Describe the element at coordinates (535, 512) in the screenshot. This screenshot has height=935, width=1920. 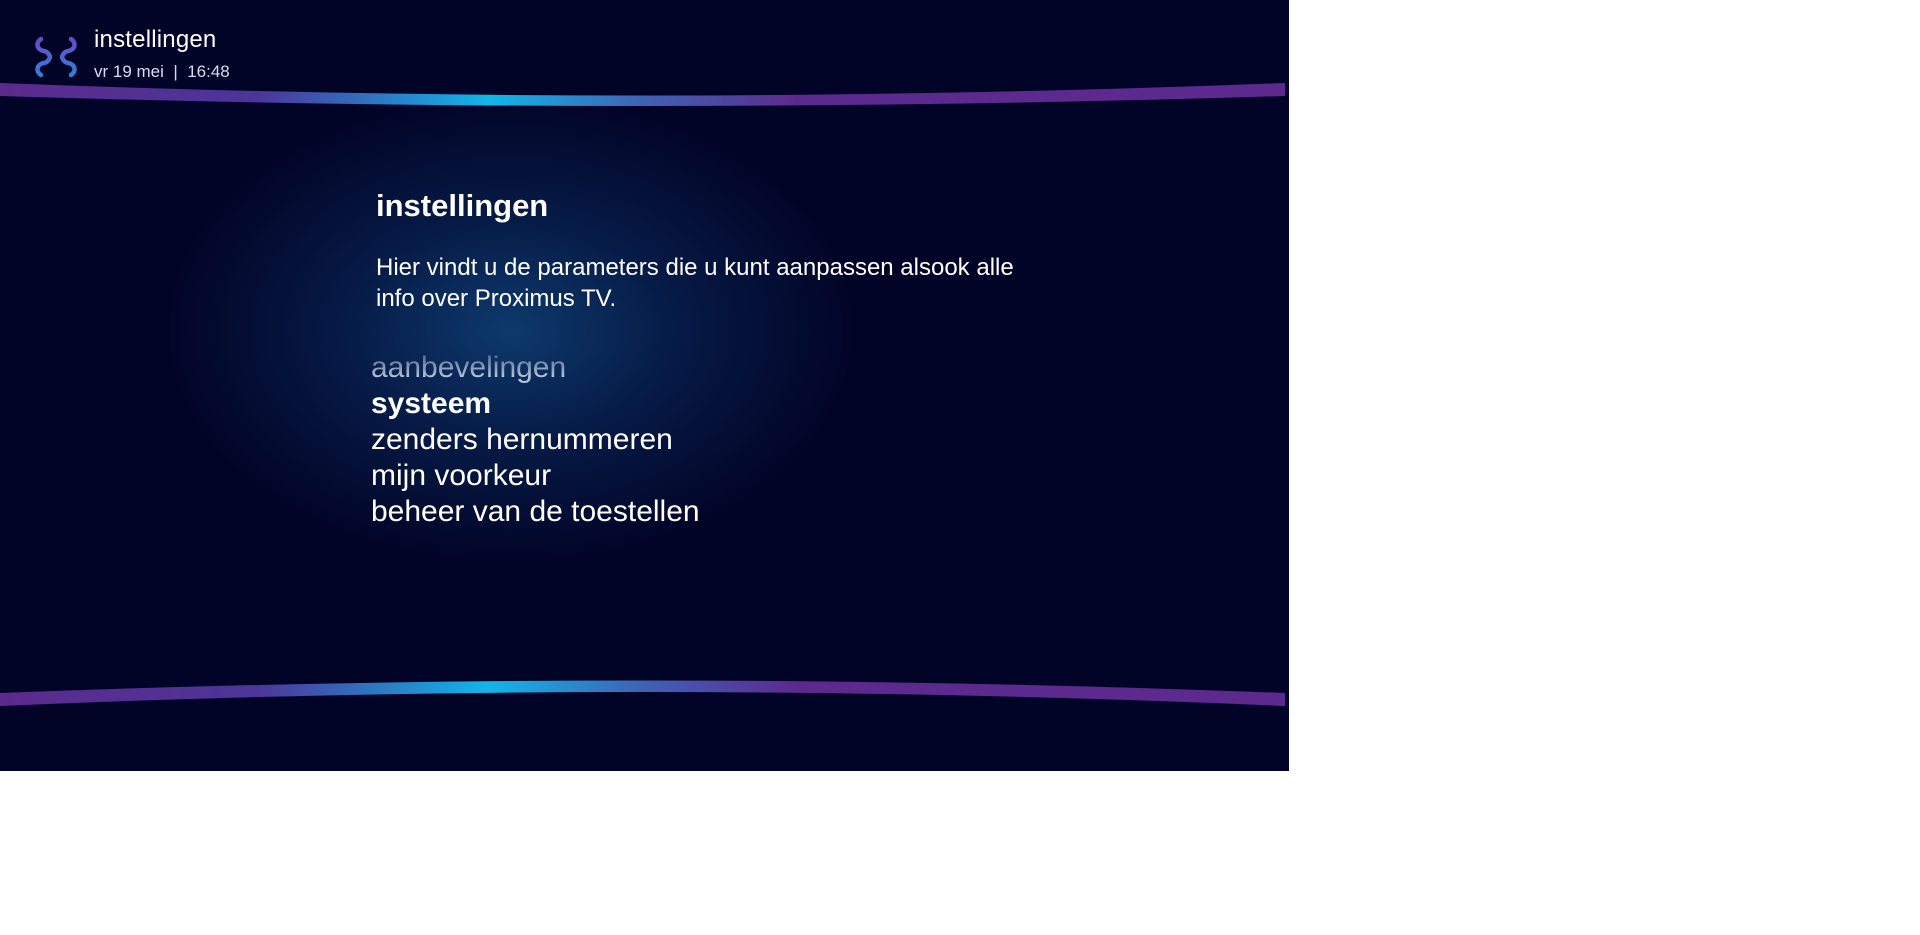
I see `menu-item-beheer-toestellen: beheer van de toestellen` at that location.